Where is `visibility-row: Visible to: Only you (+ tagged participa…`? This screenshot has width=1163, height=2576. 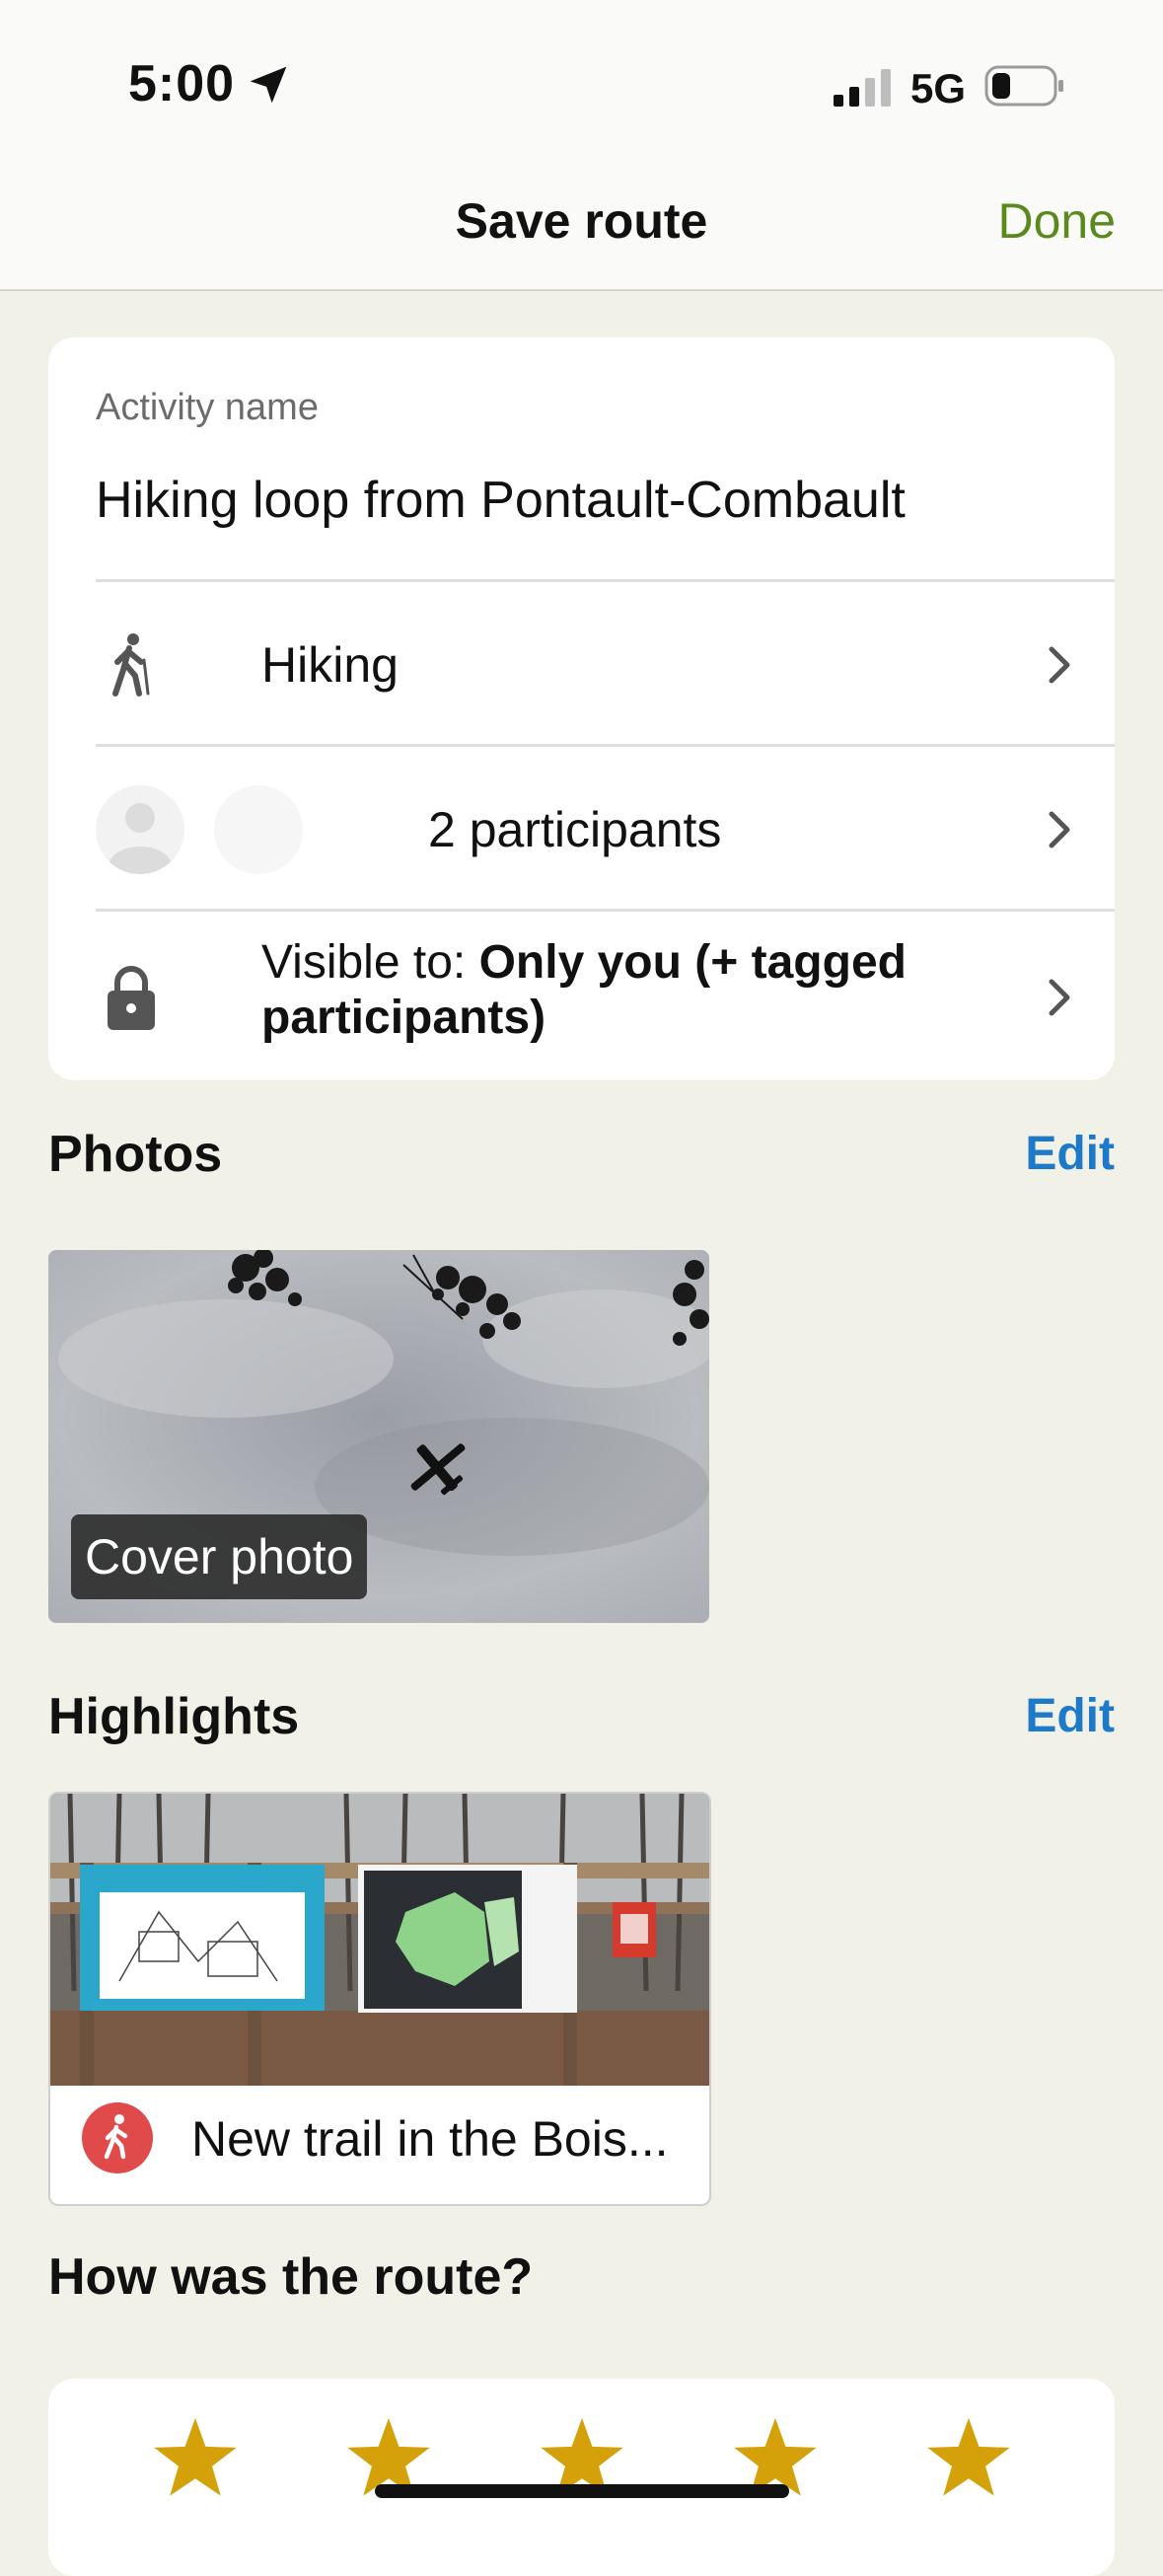 visibility-row: Visible to: Only you (+ tagged participa… is located at coordinates (605, 996).